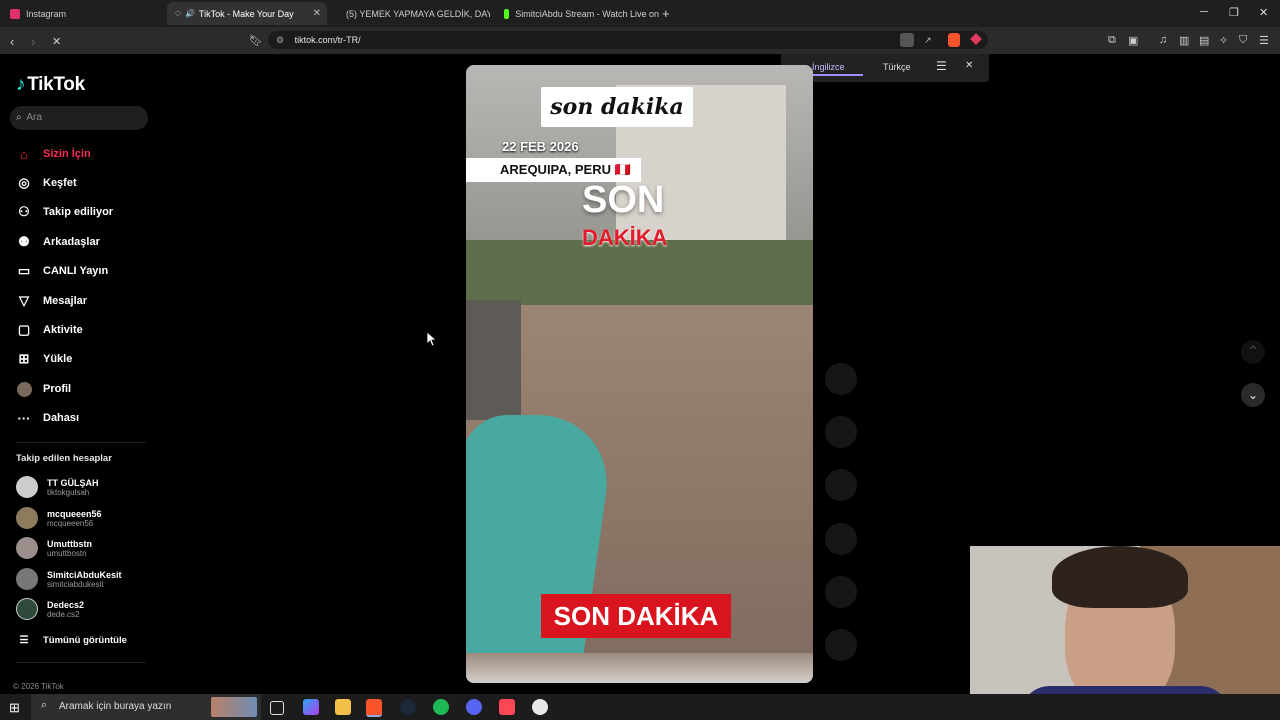 The image size is (1280, 720). What do you see at coordinates (828, 67) in the screenshot?
I see `source-language-tab: İngilizce` at bounding box center [828, 67].